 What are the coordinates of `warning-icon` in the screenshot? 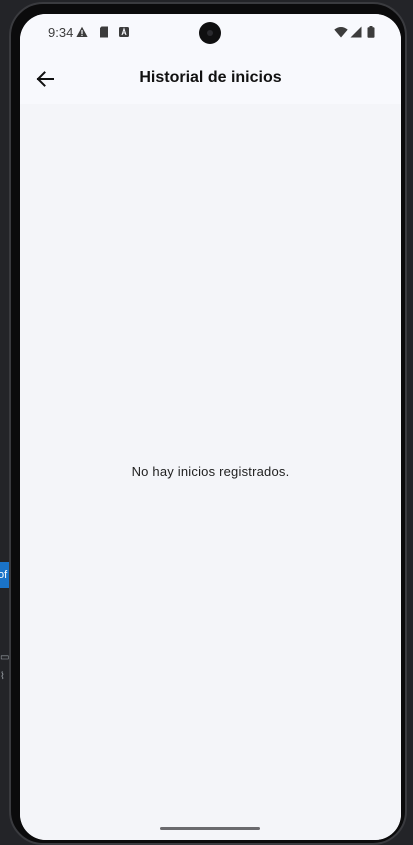 It's located at (82, 31).